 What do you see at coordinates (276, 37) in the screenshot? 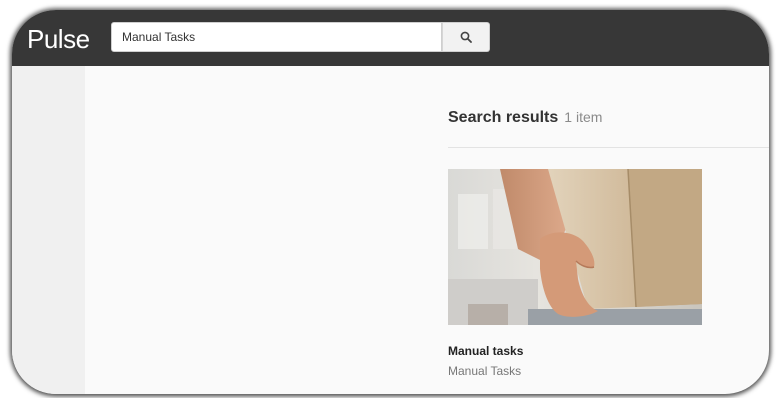
I see `search-input` at bounding box center [276, 37].